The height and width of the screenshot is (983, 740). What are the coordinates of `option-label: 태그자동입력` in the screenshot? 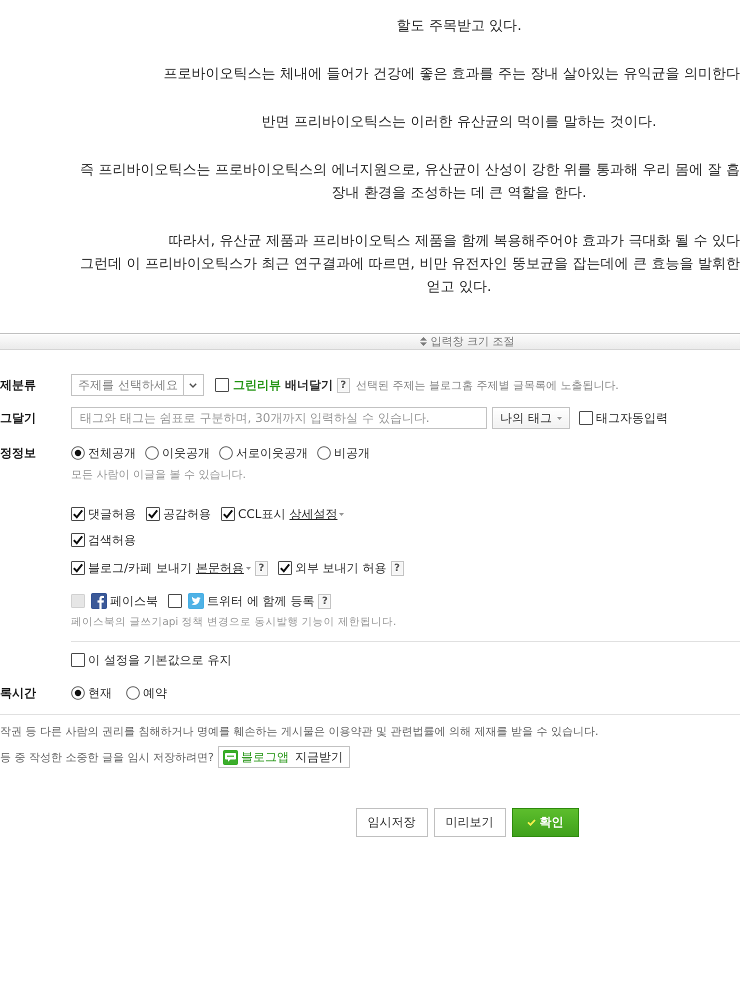 It's located at (632, 418).